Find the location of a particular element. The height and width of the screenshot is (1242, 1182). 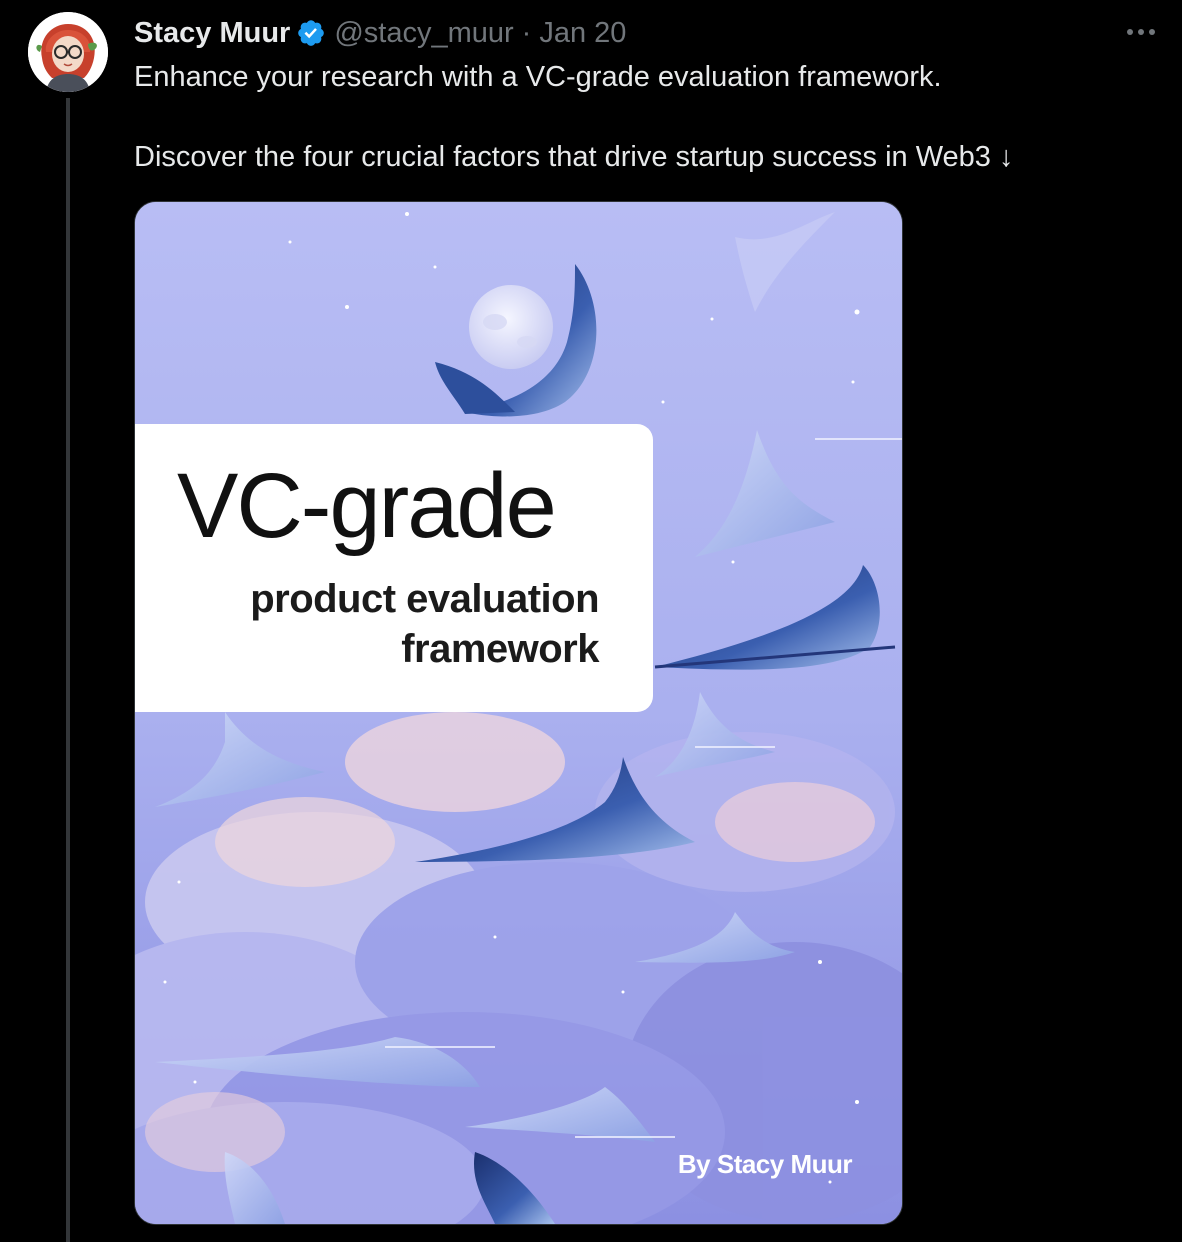

tweet-header: Stacy Muur @stacy_muur · Jan 20 is located at coordinates (380, 33).